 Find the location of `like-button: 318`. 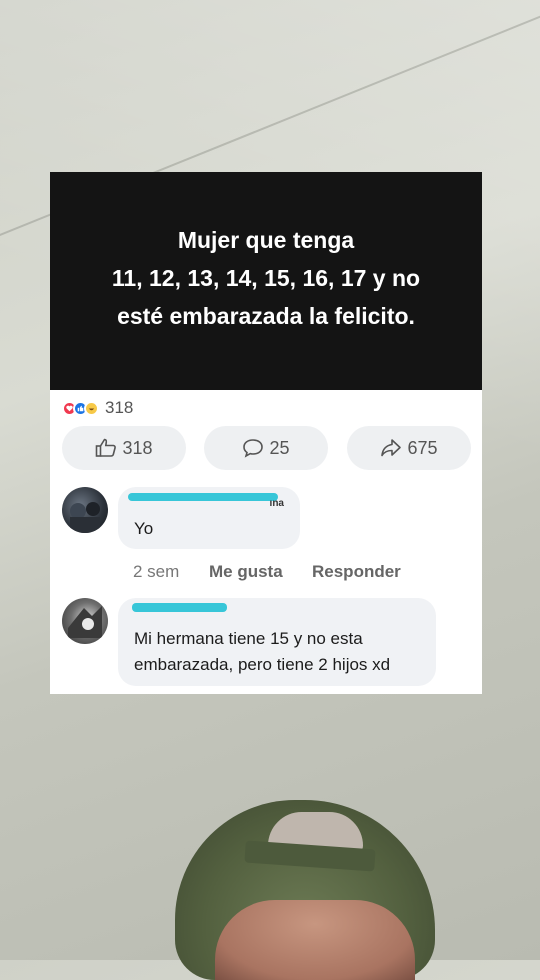

like-button: 318 is located at coordinates (124, 448).